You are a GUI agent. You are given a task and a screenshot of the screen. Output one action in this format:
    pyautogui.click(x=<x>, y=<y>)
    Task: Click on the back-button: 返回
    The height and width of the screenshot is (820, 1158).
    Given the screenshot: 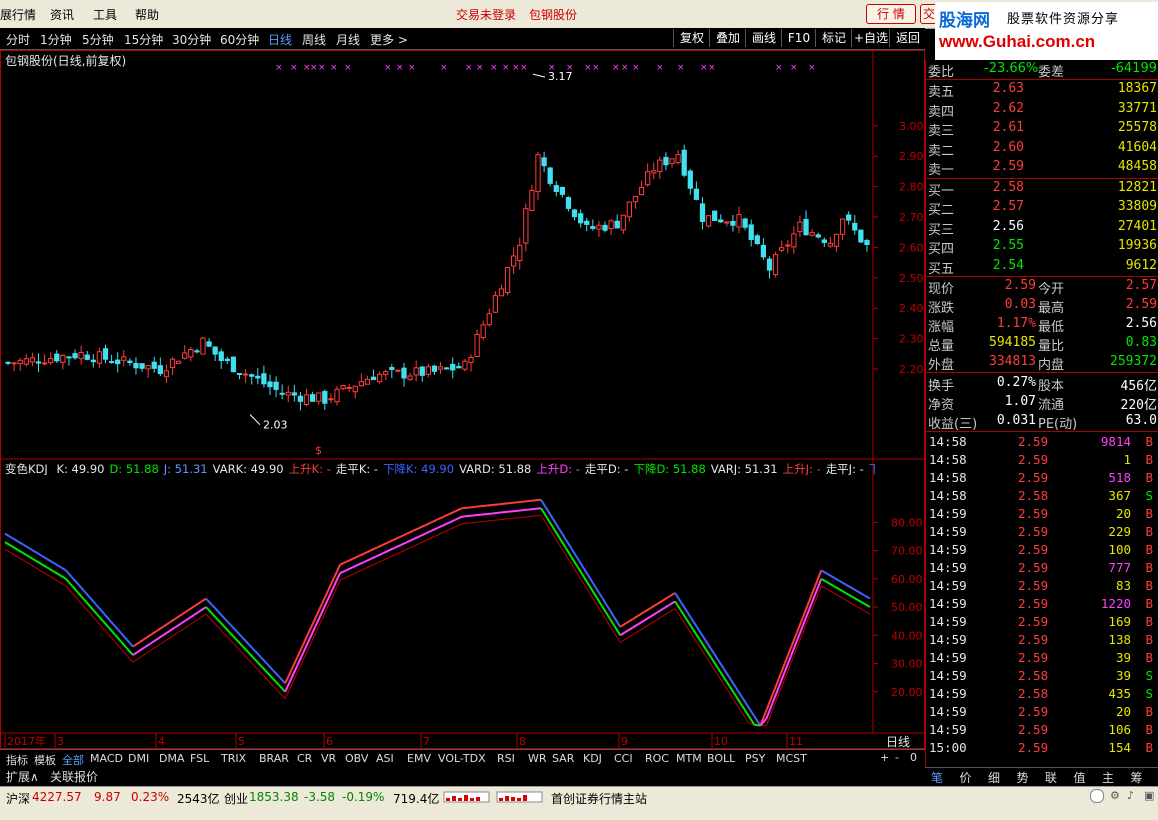 What is the action you would take?
    pyautogui.click(x=907, y=38)
    